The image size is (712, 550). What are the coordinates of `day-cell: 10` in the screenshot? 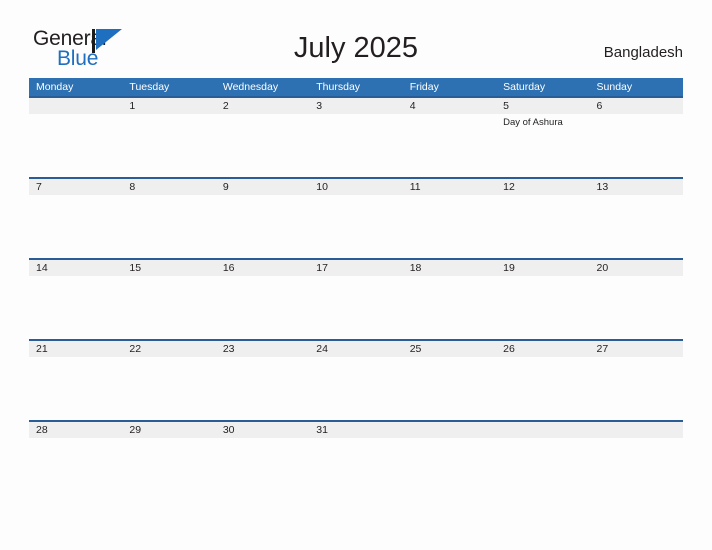 It's located at (355, 187).